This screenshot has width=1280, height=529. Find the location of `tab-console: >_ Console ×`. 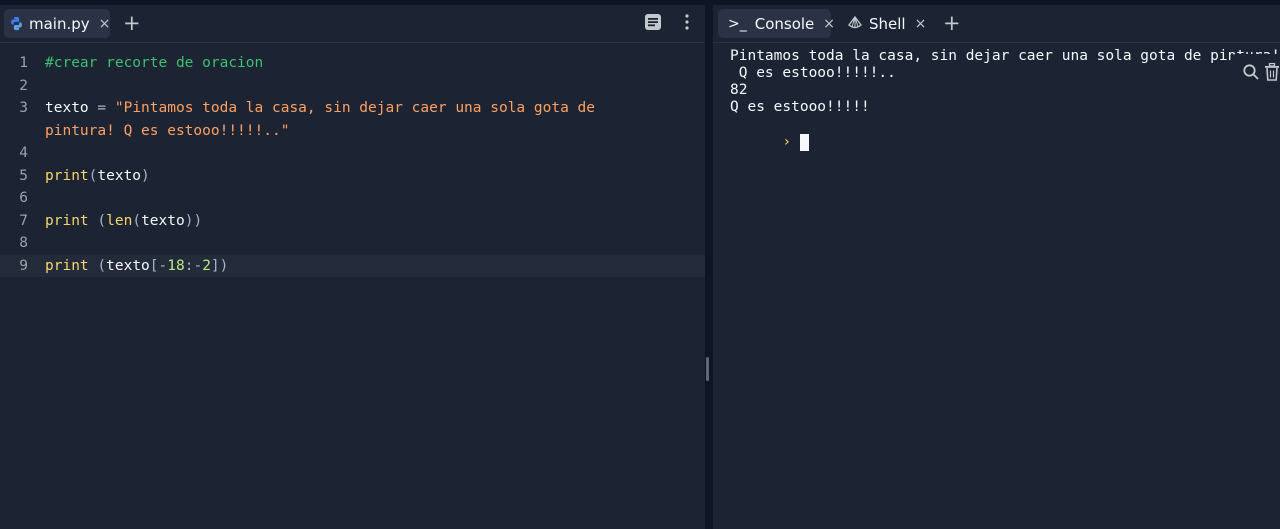

tab-console: >_ Console × is located at coordinates (776, 23).